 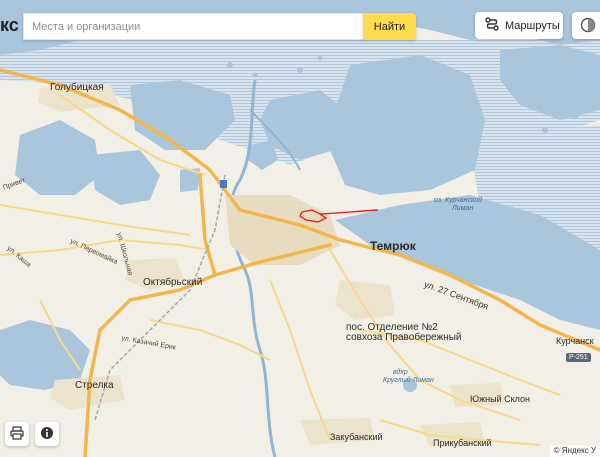 What do you see at coordinates (389, 26) in the screenshot?
I see `find-button: Найти` at bounding box center [389, 26].